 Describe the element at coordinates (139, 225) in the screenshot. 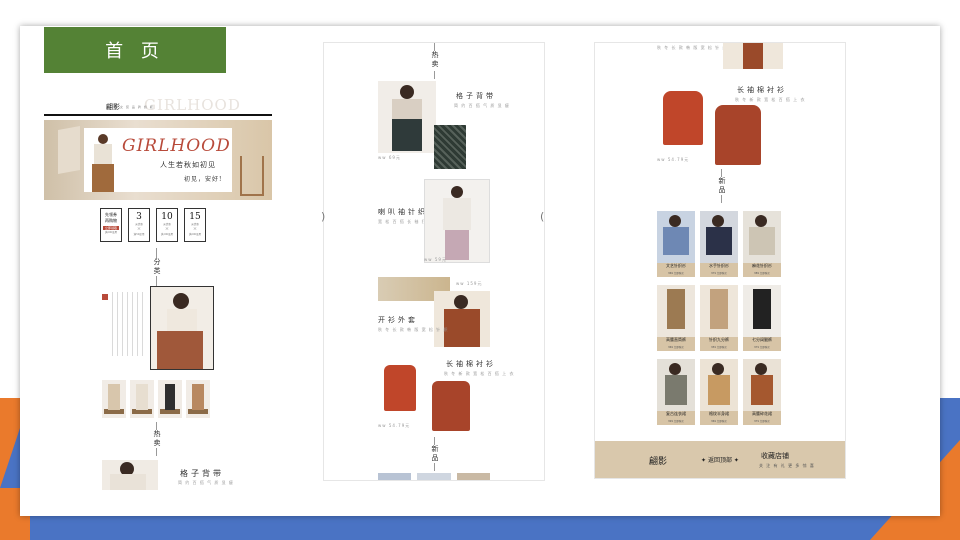

I see `coupon-3: 3 元优惠 × 满50使用` at that location.